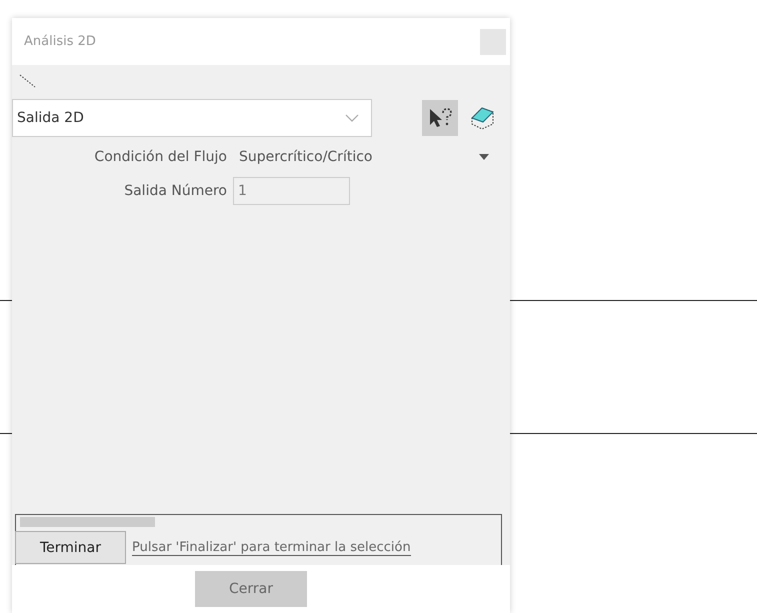  What do you see at coordinates (70, 547) in the screenshot?
I see `finish-button: Terminar` at bounding box center [70, 547].